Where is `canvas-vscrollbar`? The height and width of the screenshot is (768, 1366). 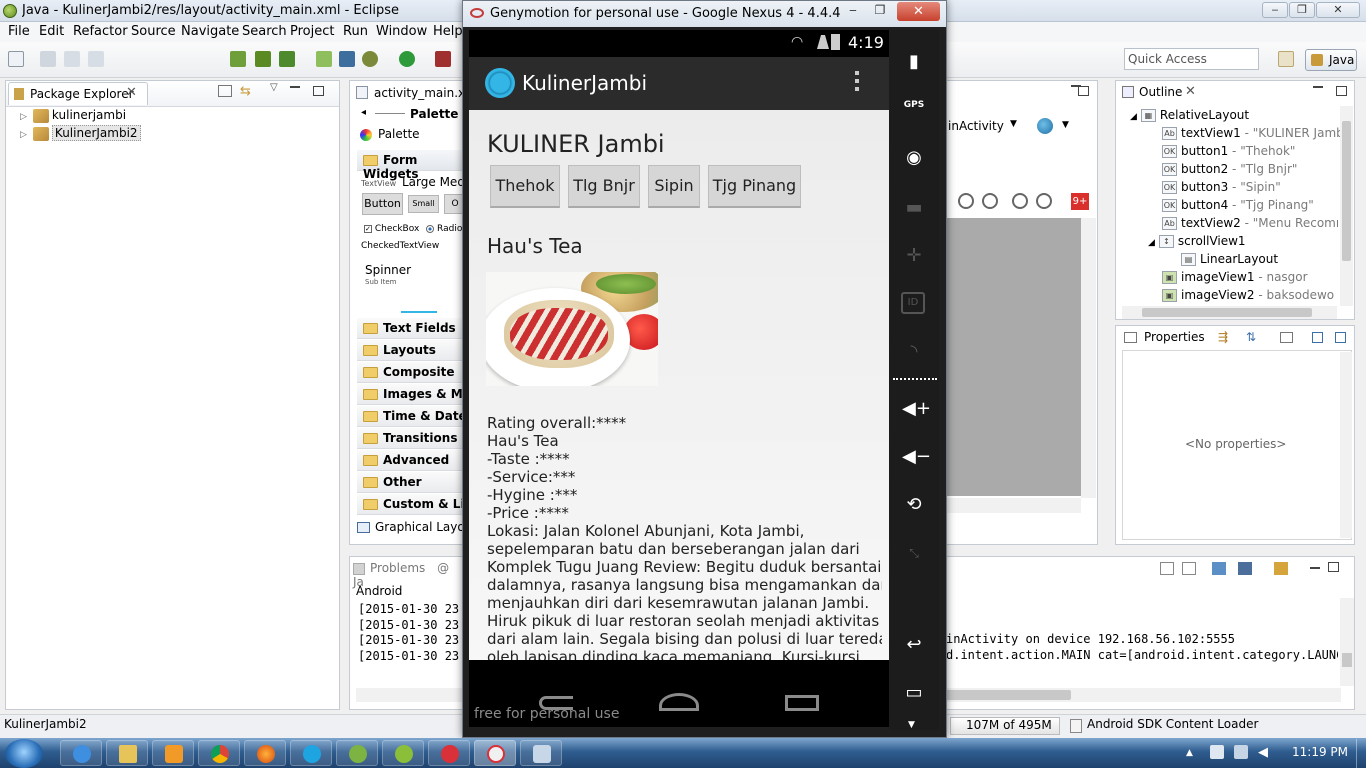
canvas-vscrollbar is located at coordinates (1088, 358).